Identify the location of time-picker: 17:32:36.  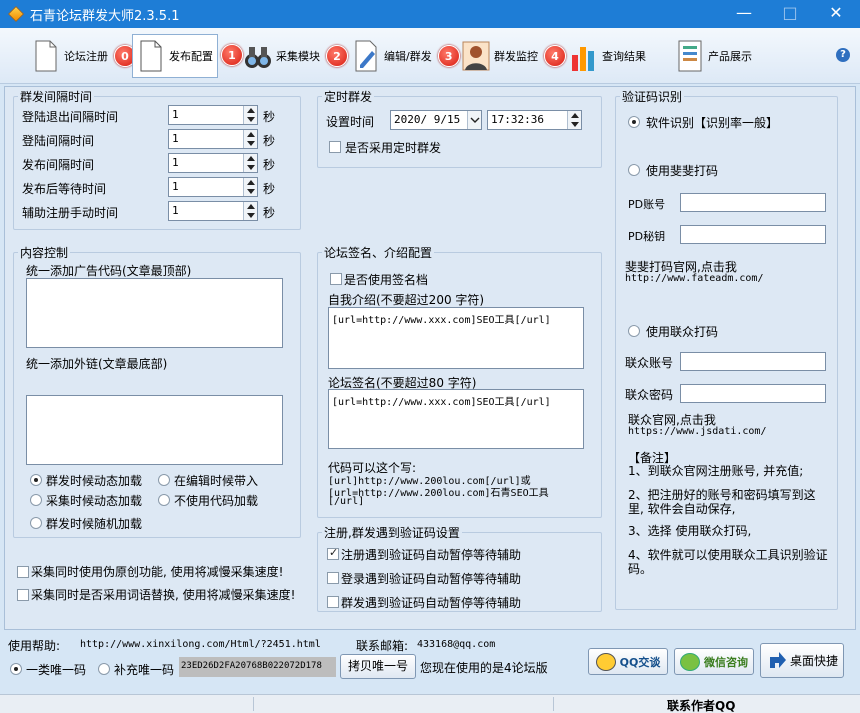
(534, 120).